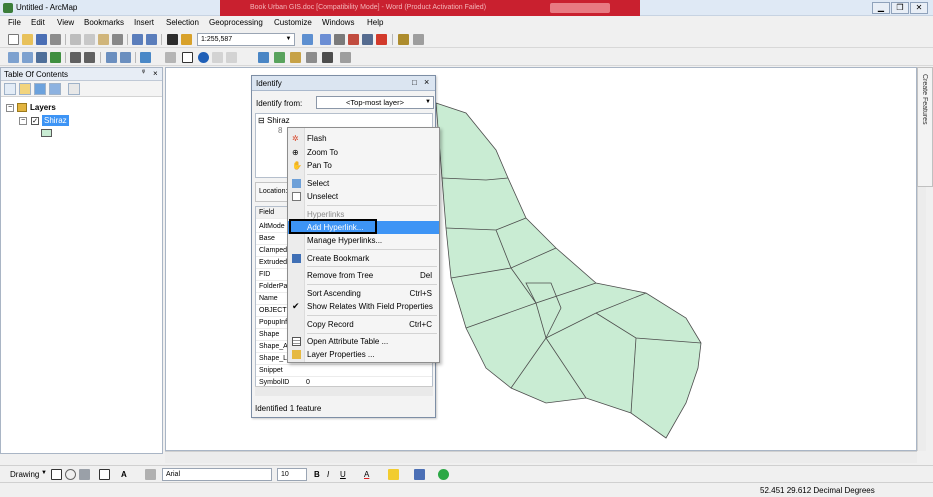 The height and width of the screenshot is (497, 933). Describe the element at coordinates (280, 130) in the screenshot. I see `tree-feature-8: 8` at that location.